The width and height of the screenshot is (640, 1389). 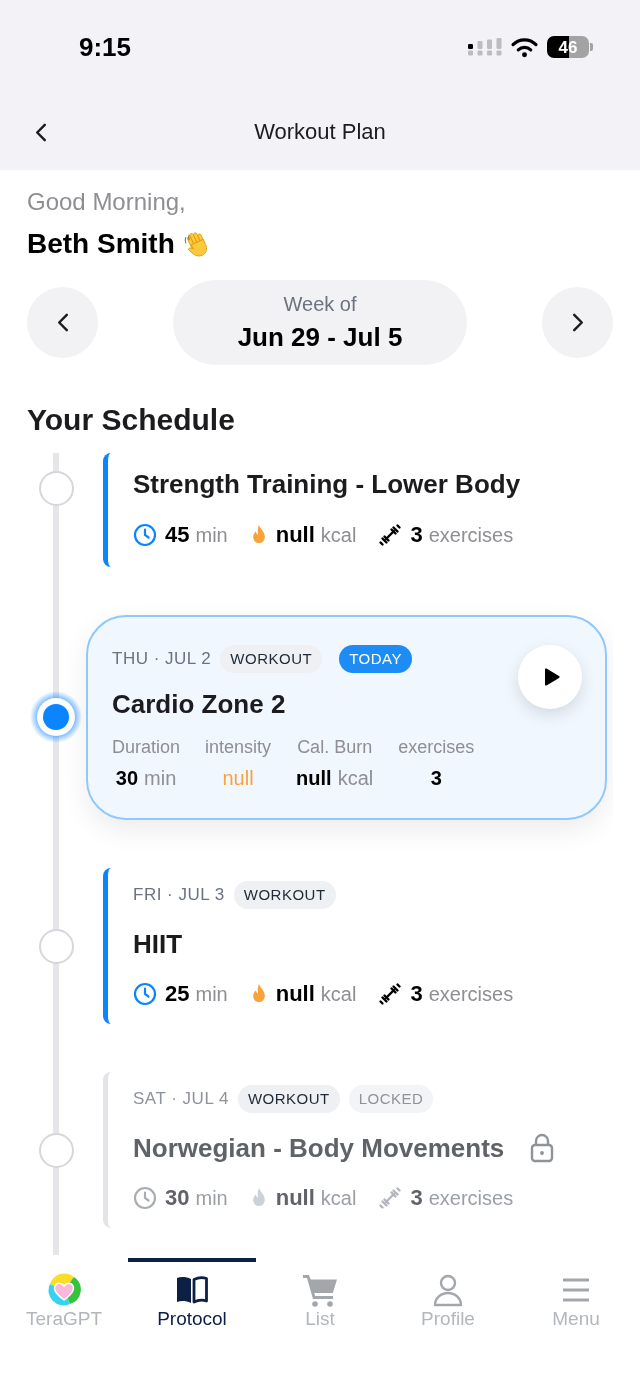 I want to click on workout-date: SAT · JUL 4, so click(x=181, y=1099).